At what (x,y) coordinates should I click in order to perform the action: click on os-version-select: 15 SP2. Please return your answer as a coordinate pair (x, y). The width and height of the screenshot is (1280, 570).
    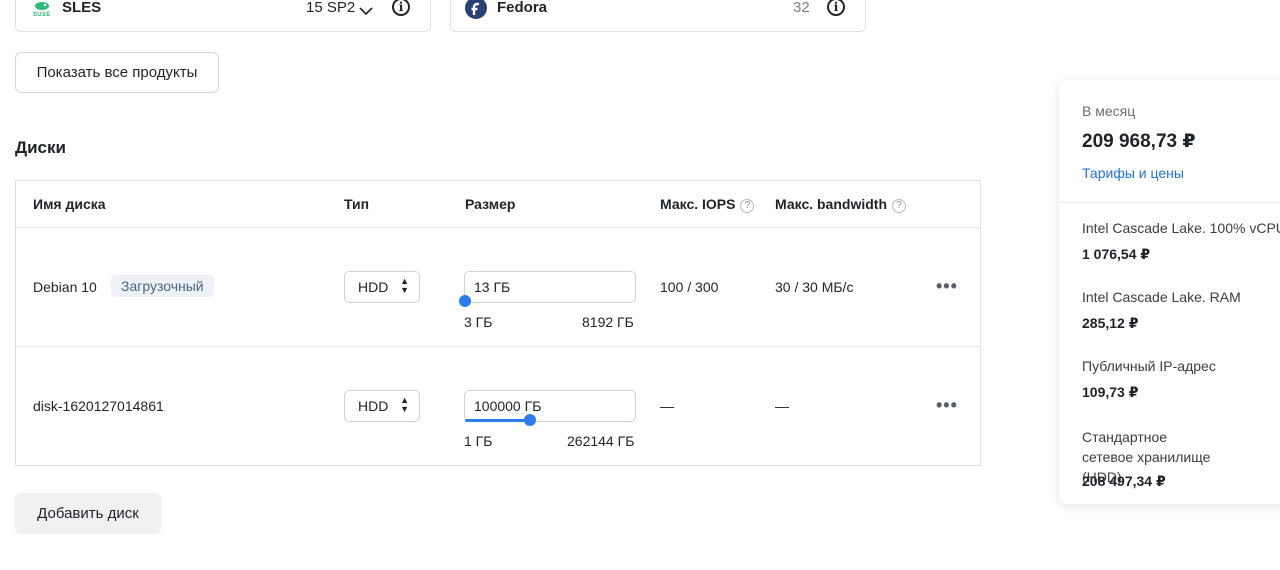
    Looking at the image, I should click on (330, 8).